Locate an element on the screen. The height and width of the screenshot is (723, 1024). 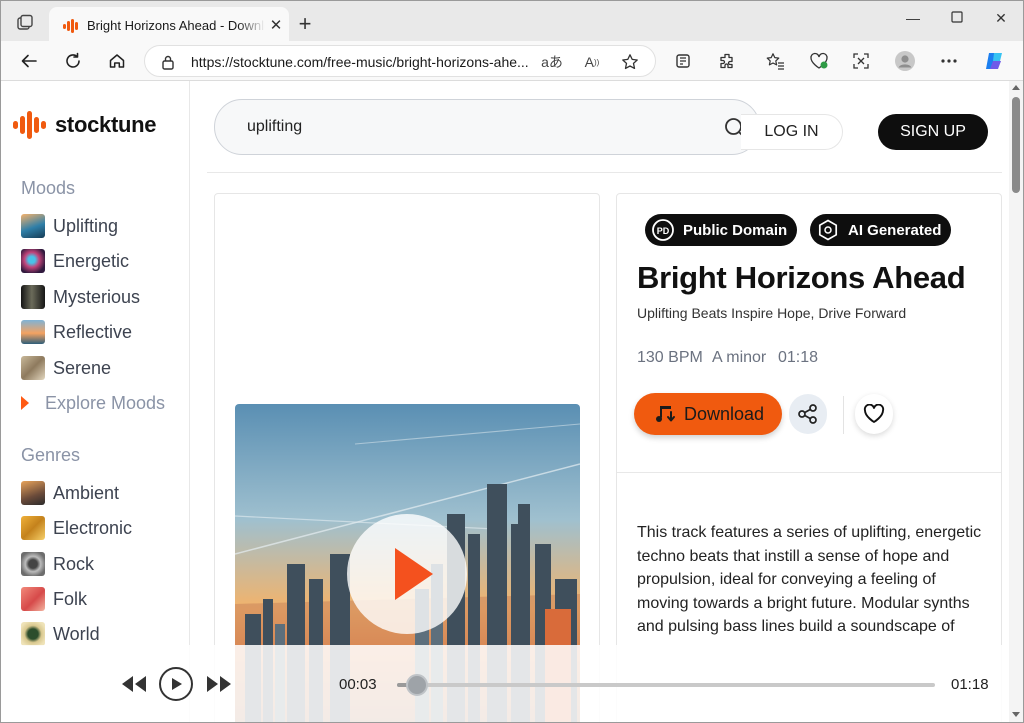
play-button is located at coordinates (176, 684).